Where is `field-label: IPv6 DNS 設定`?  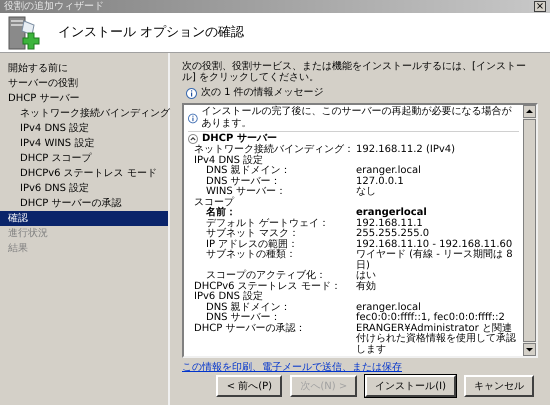
field-label: IPv6 DNS 設定 is located at coordinates (228, 297).